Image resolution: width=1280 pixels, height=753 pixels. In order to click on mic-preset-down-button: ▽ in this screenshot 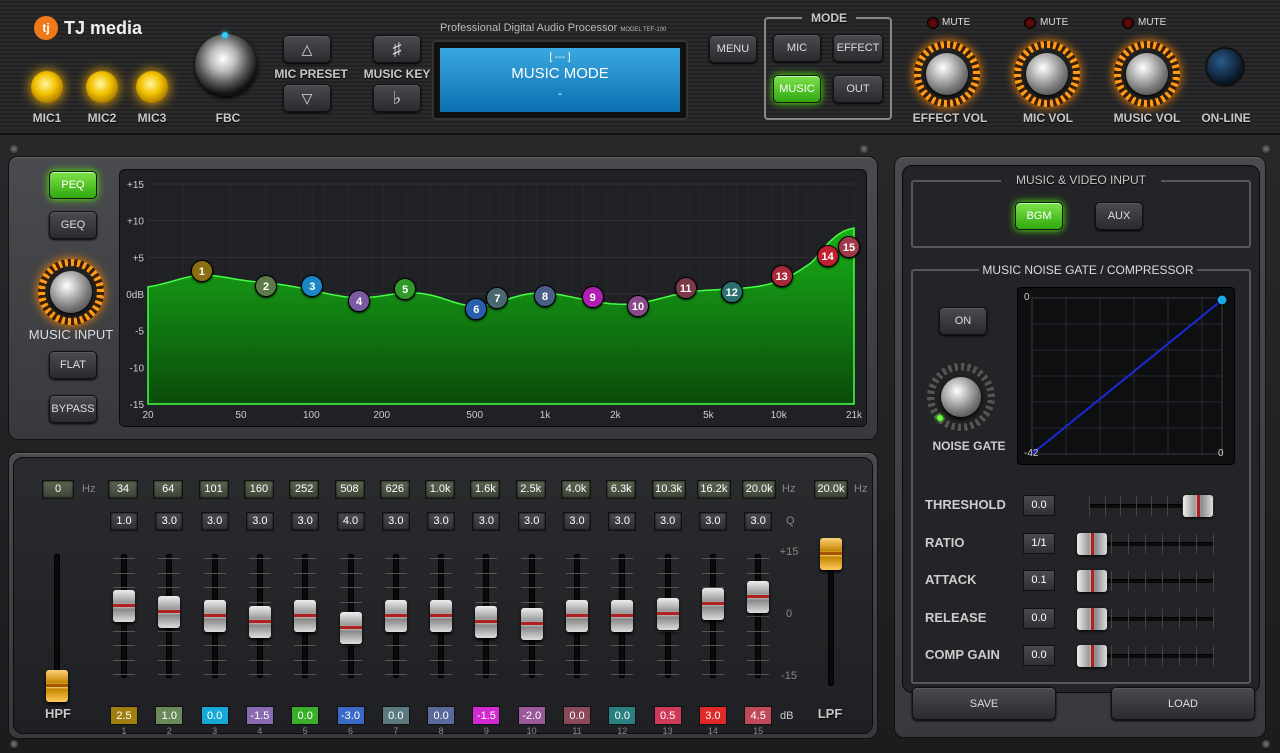, I will do `click(307, 98)`.